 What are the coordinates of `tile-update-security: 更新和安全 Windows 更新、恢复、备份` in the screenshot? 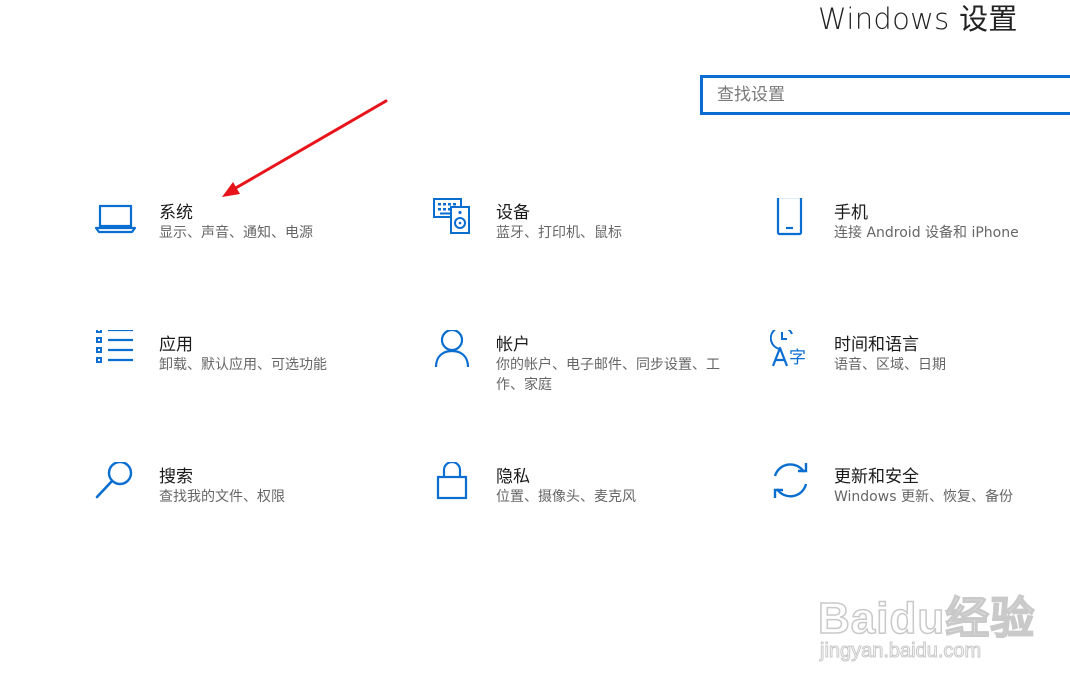 It's located at (920, 507).